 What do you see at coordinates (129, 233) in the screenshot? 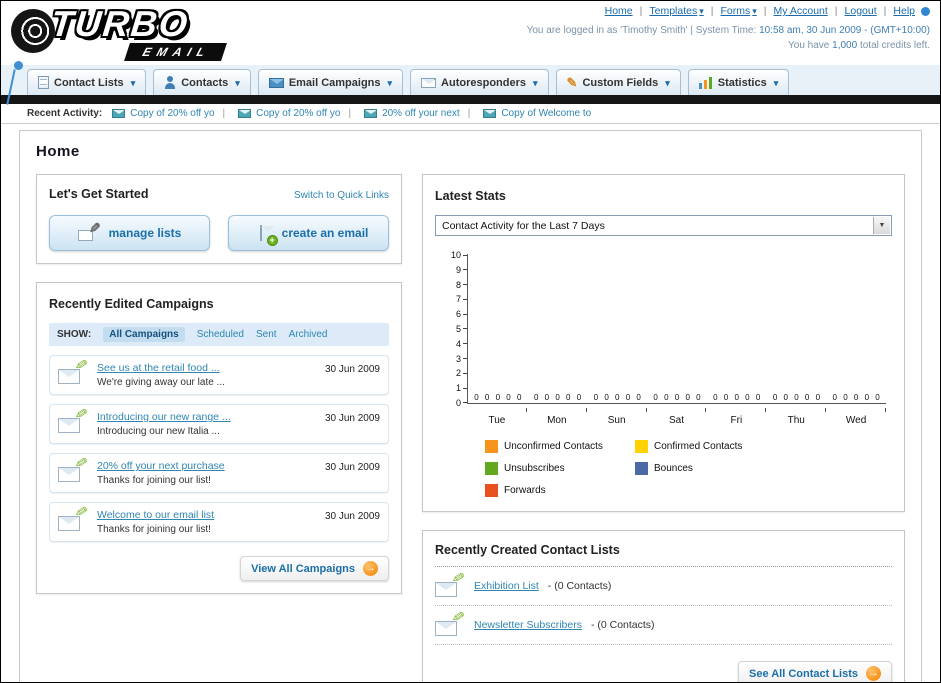
I see `manage-lists-button: manage lists` at bounding box center [129, 233].